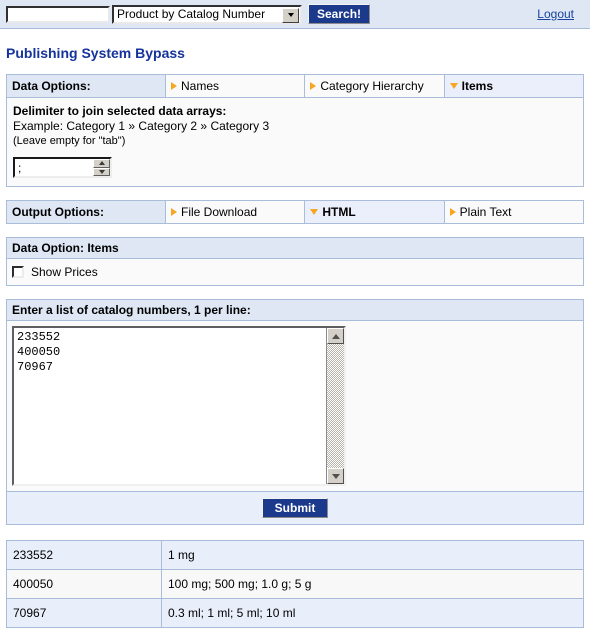 This screenshot has height=628, width=590. I want to click on submit-button: Submit, so click(295, 508).